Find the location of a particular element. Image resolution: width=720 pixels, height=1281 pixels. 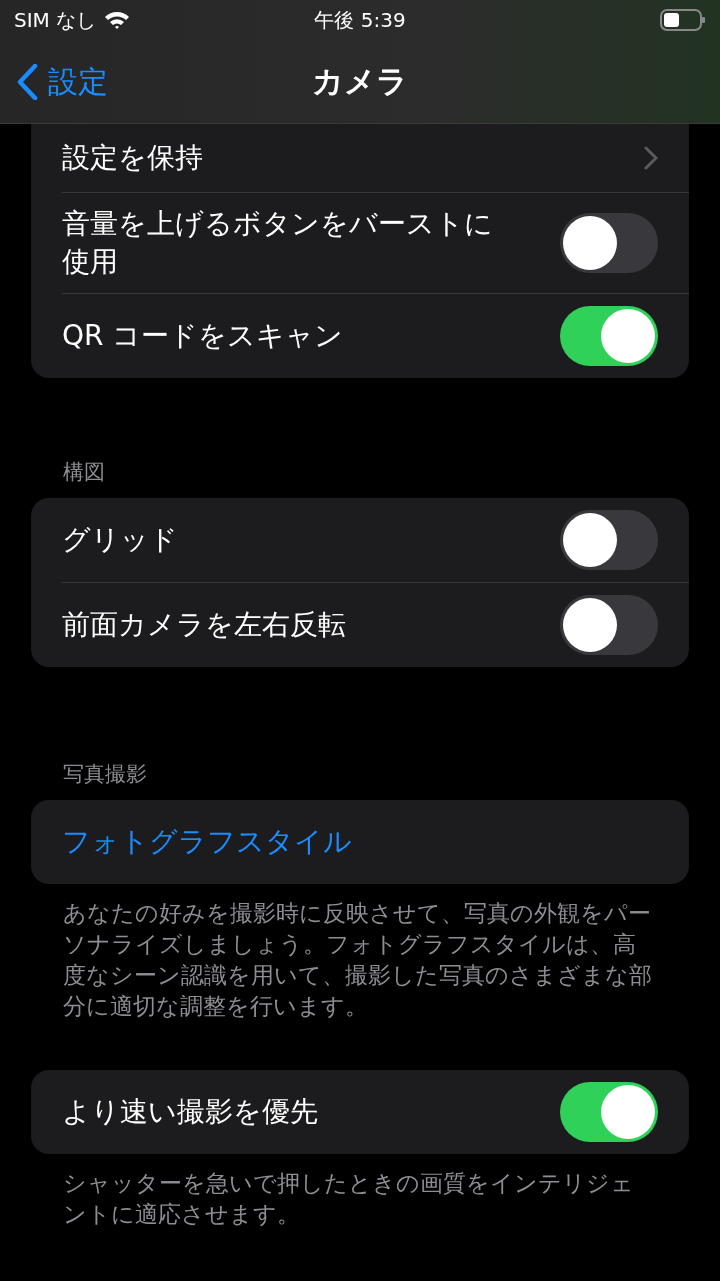

row-label: 設定を保持 is located at coordinates (132, 158).